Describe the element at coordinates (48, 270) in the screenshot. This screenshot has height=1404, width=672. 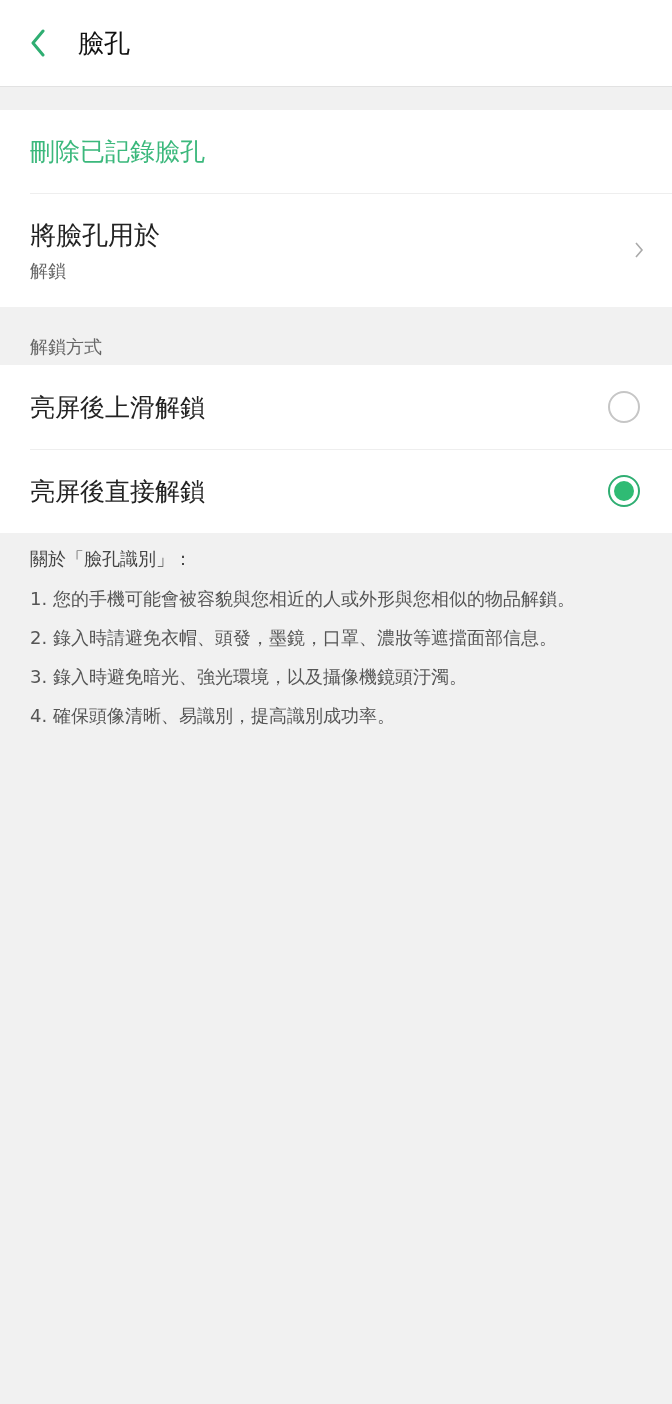
I see `item-value: 解鎖` at that location.